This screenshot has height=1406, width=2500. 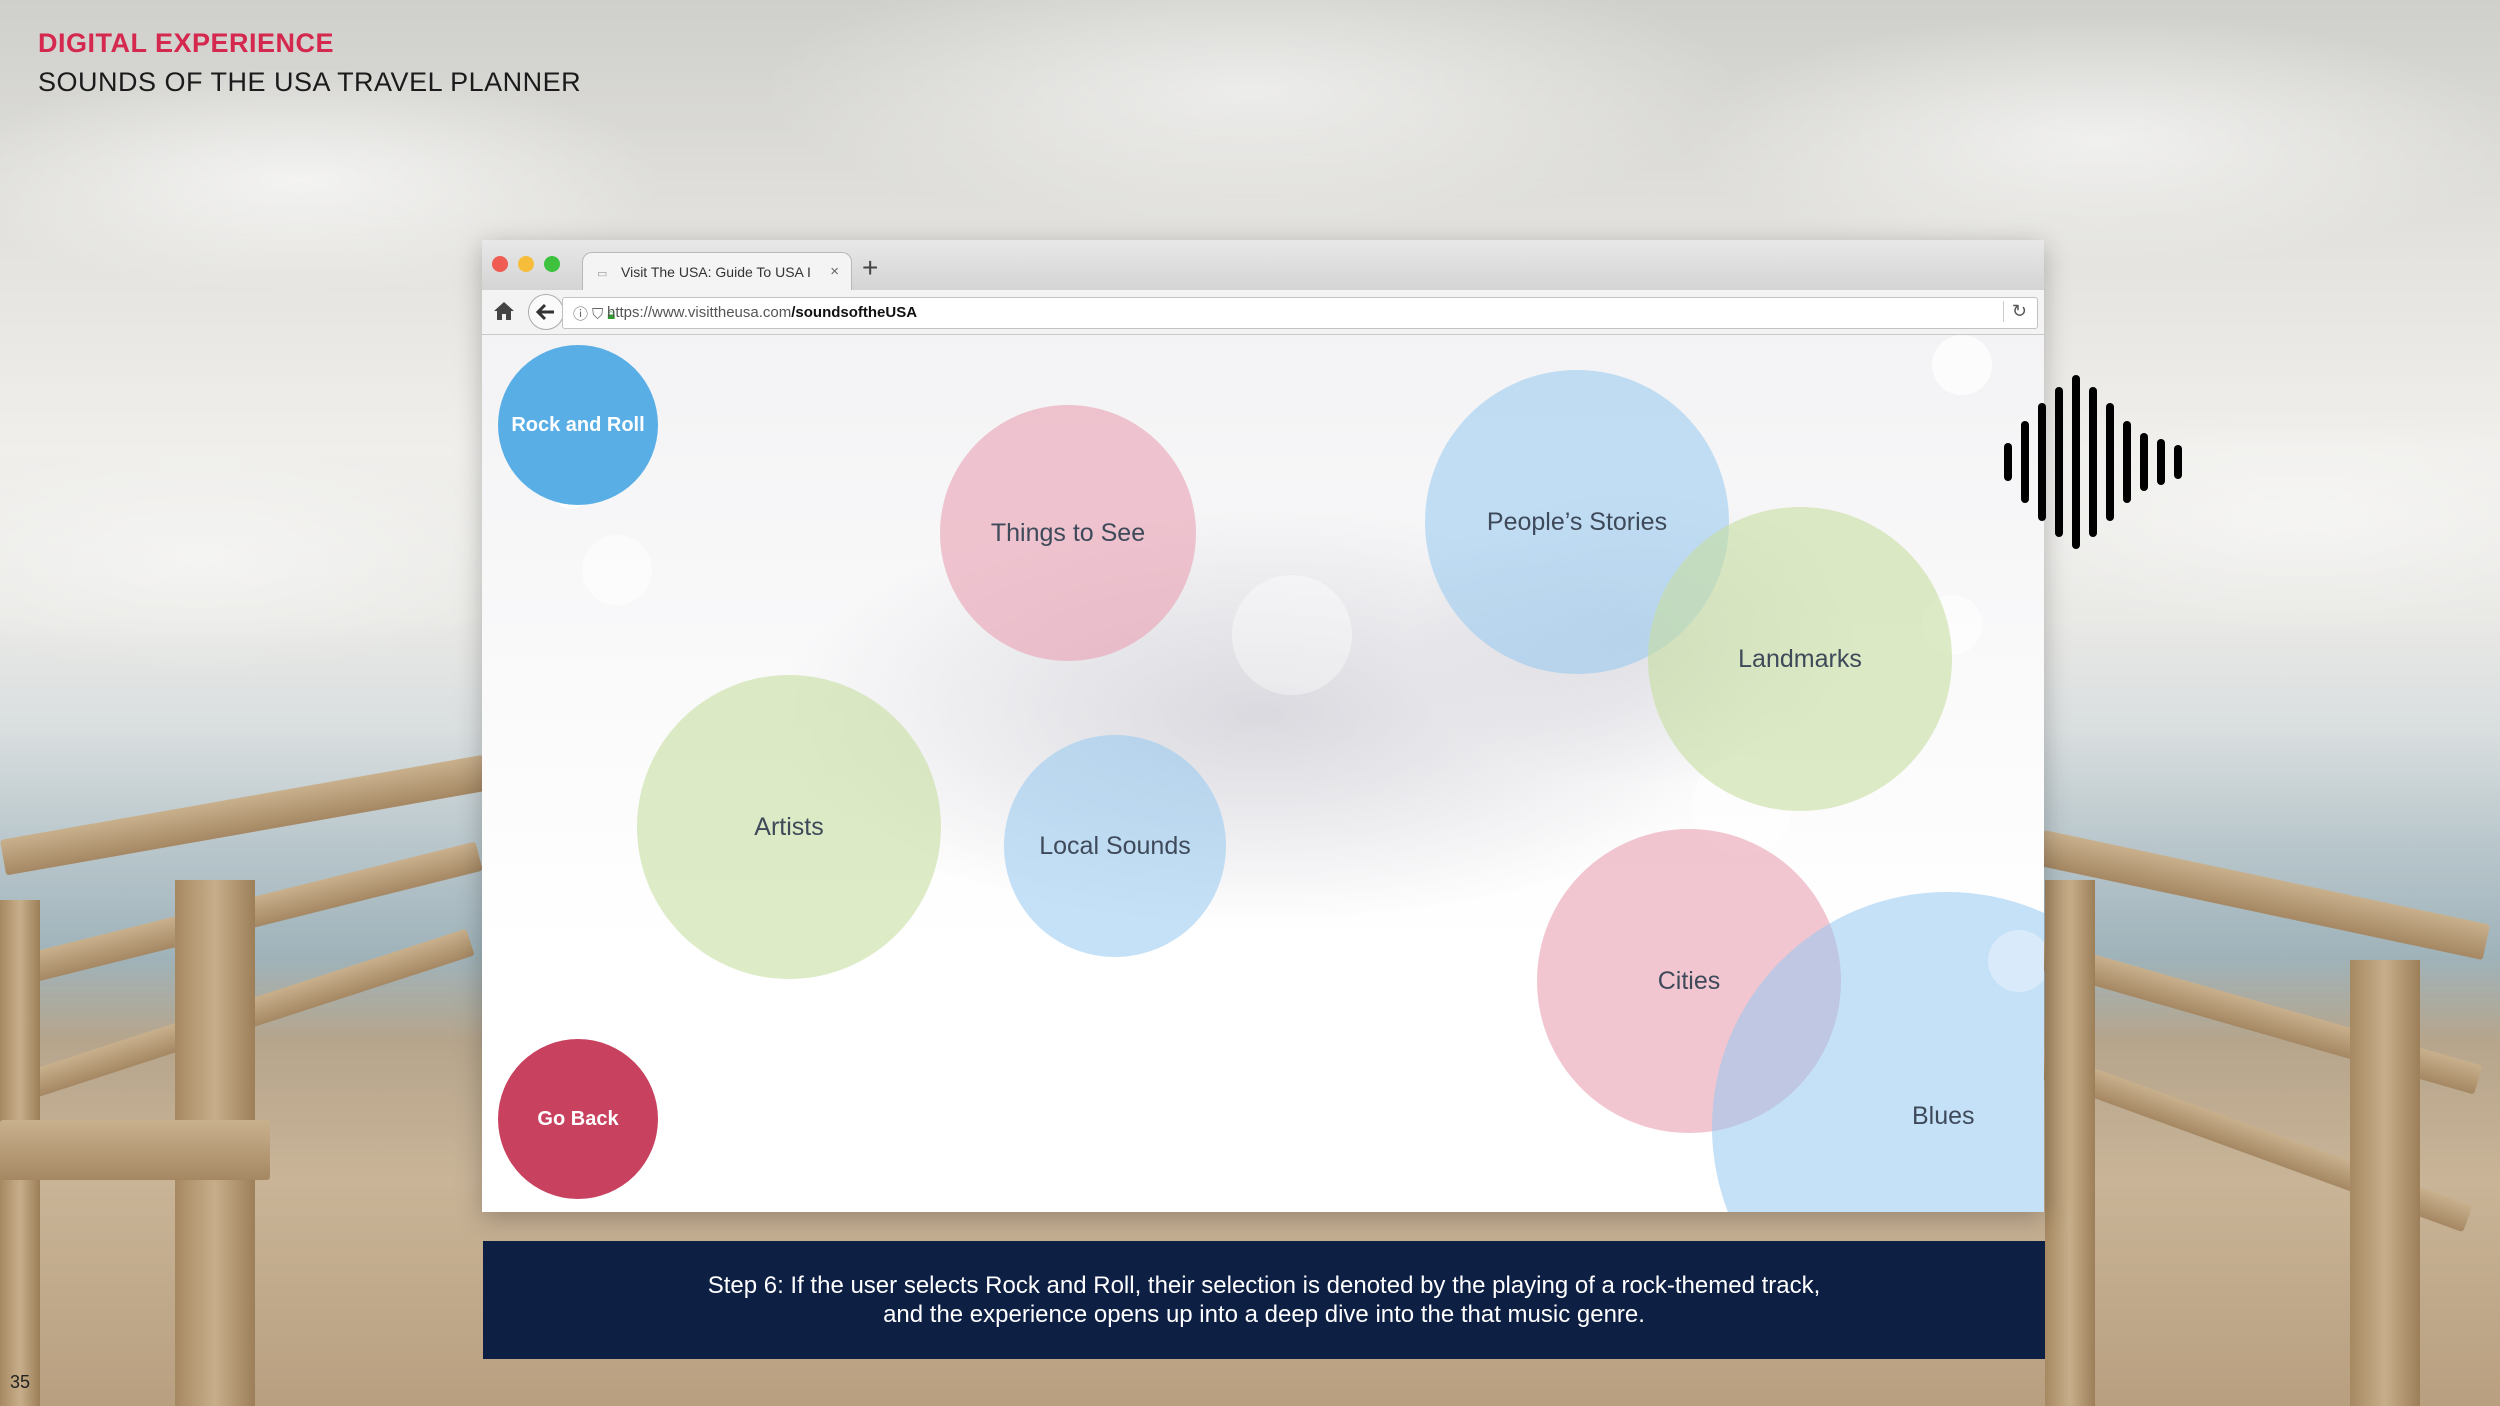 I want to click on bubble-landmarks: Landmarks, so click(x=1800, y=659).